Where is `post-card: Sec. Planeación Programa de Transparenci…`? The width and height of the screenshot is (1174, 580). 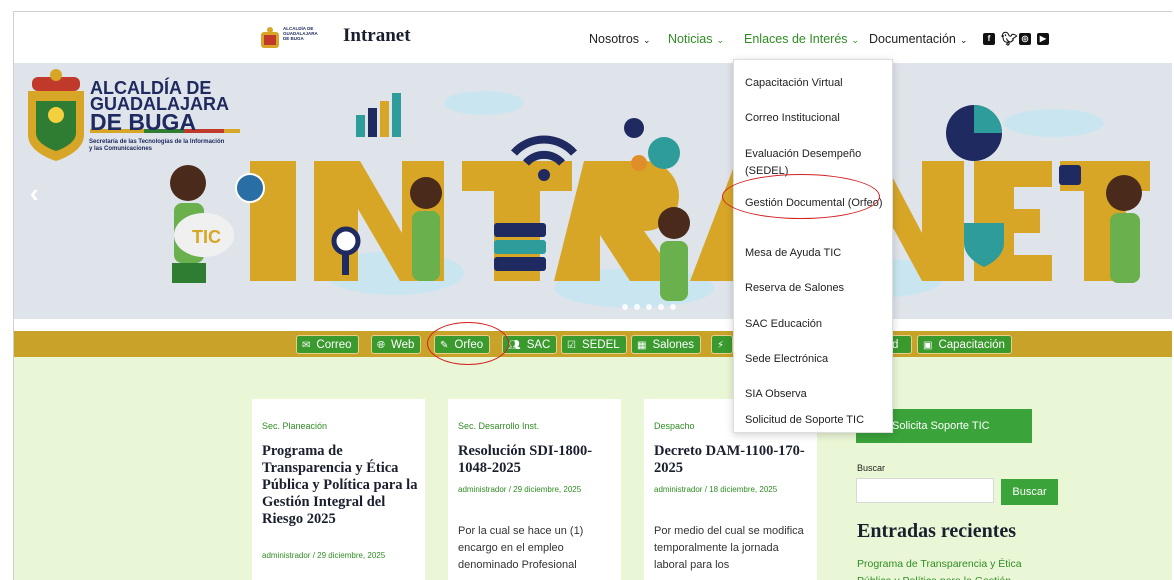
post-card: Sec. Planeación Programa de Transparenci… is located at coordinates (338, 489).